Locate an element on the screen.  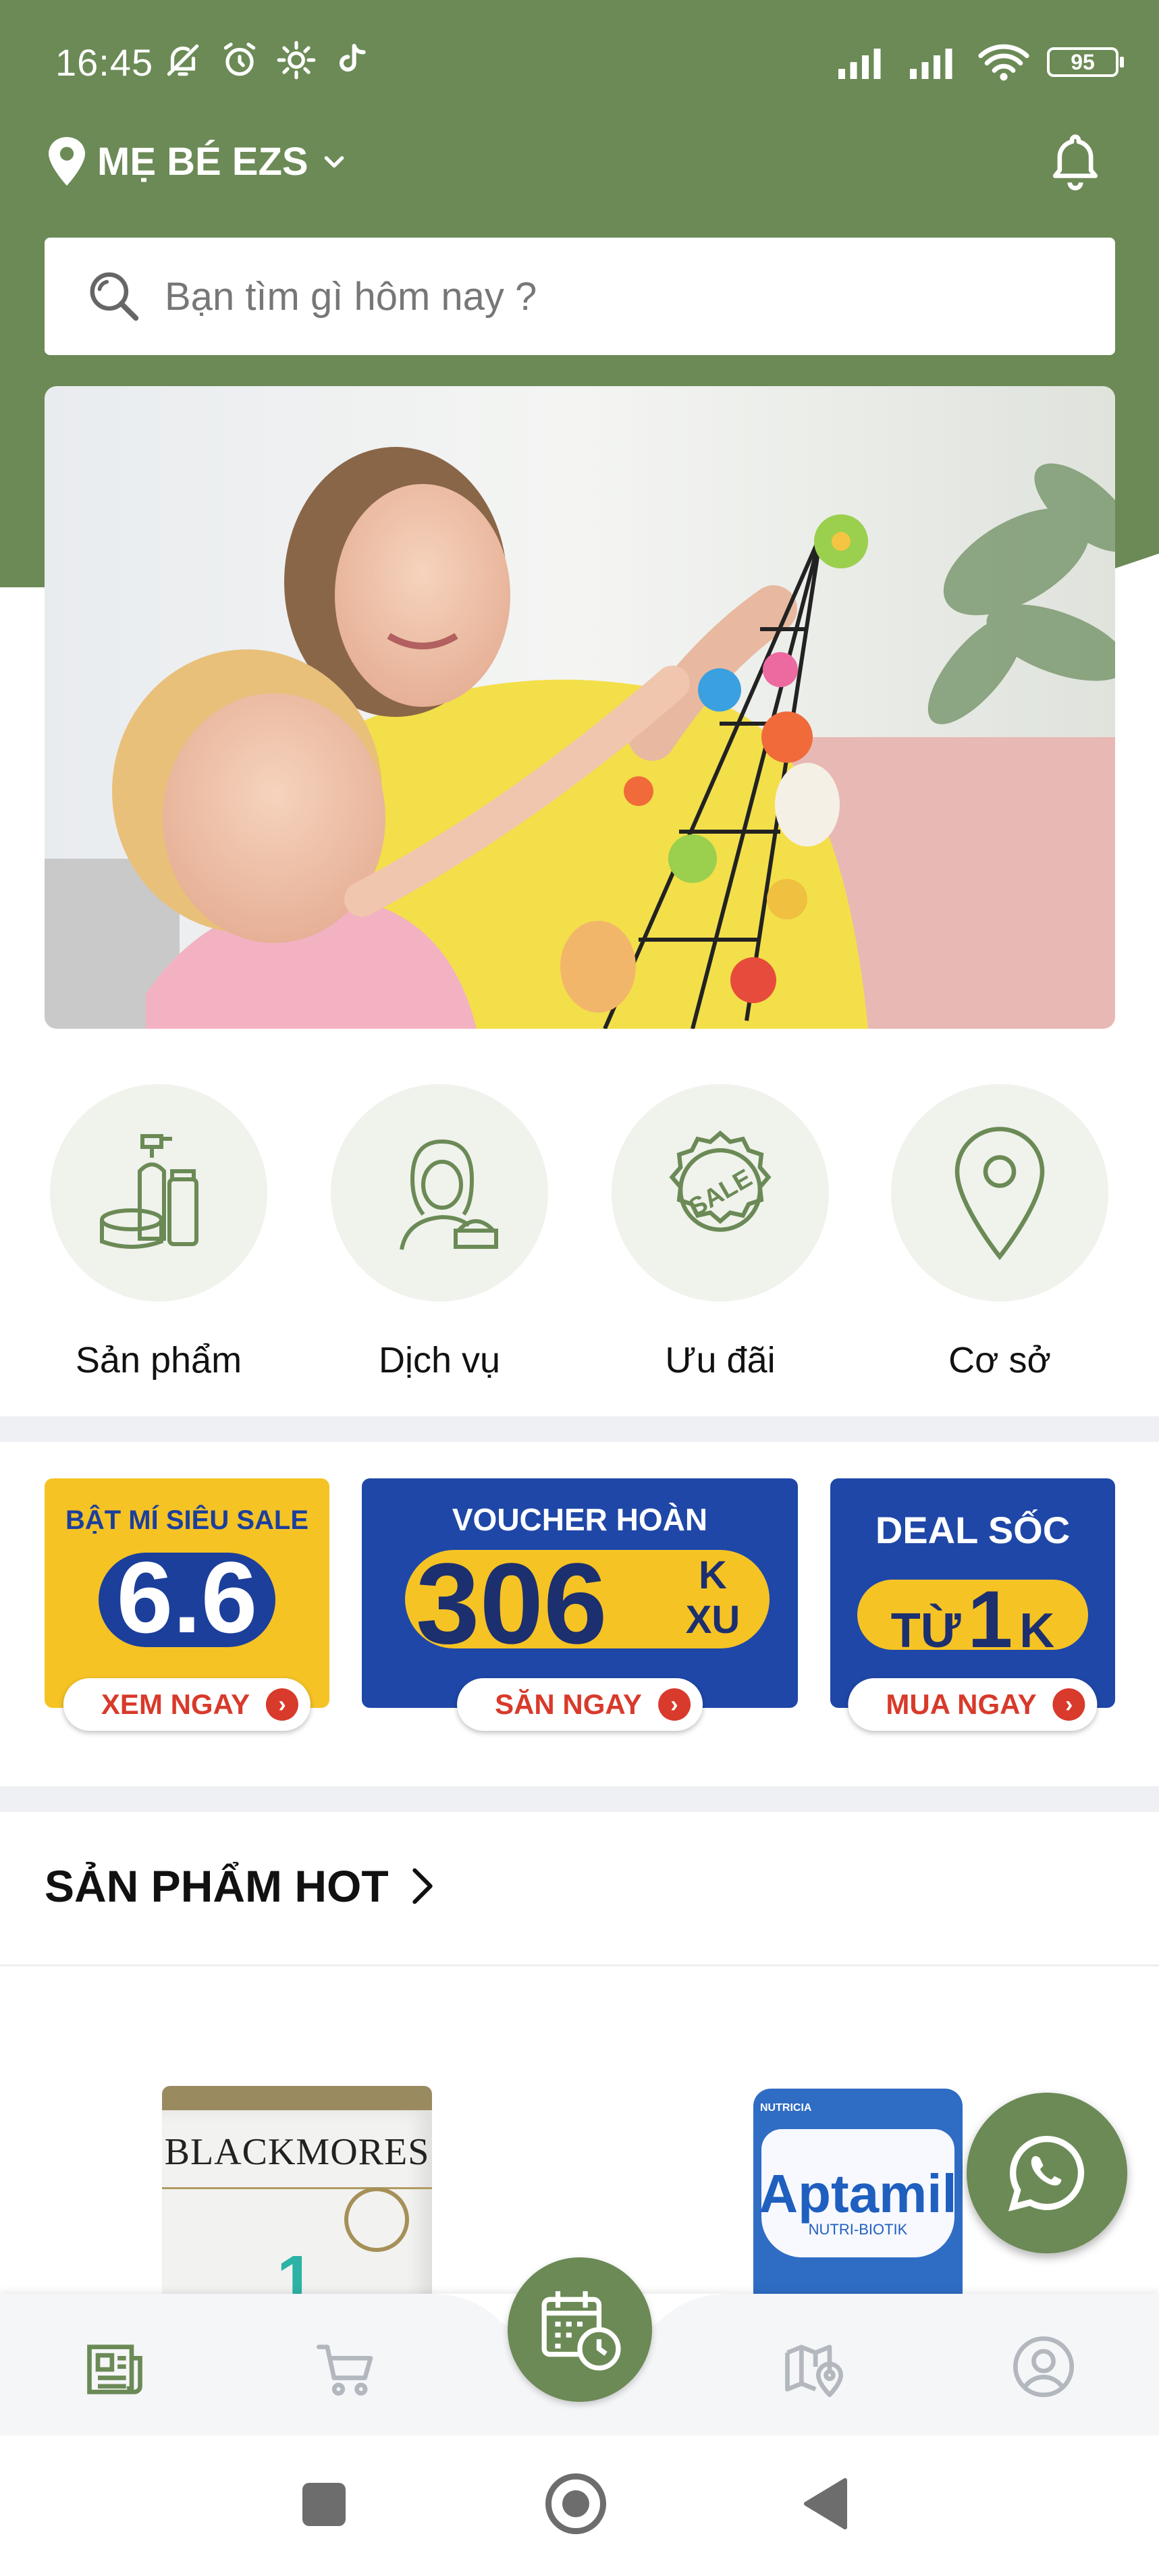
cosmetics-icon is located at coordinates (149, 1191).